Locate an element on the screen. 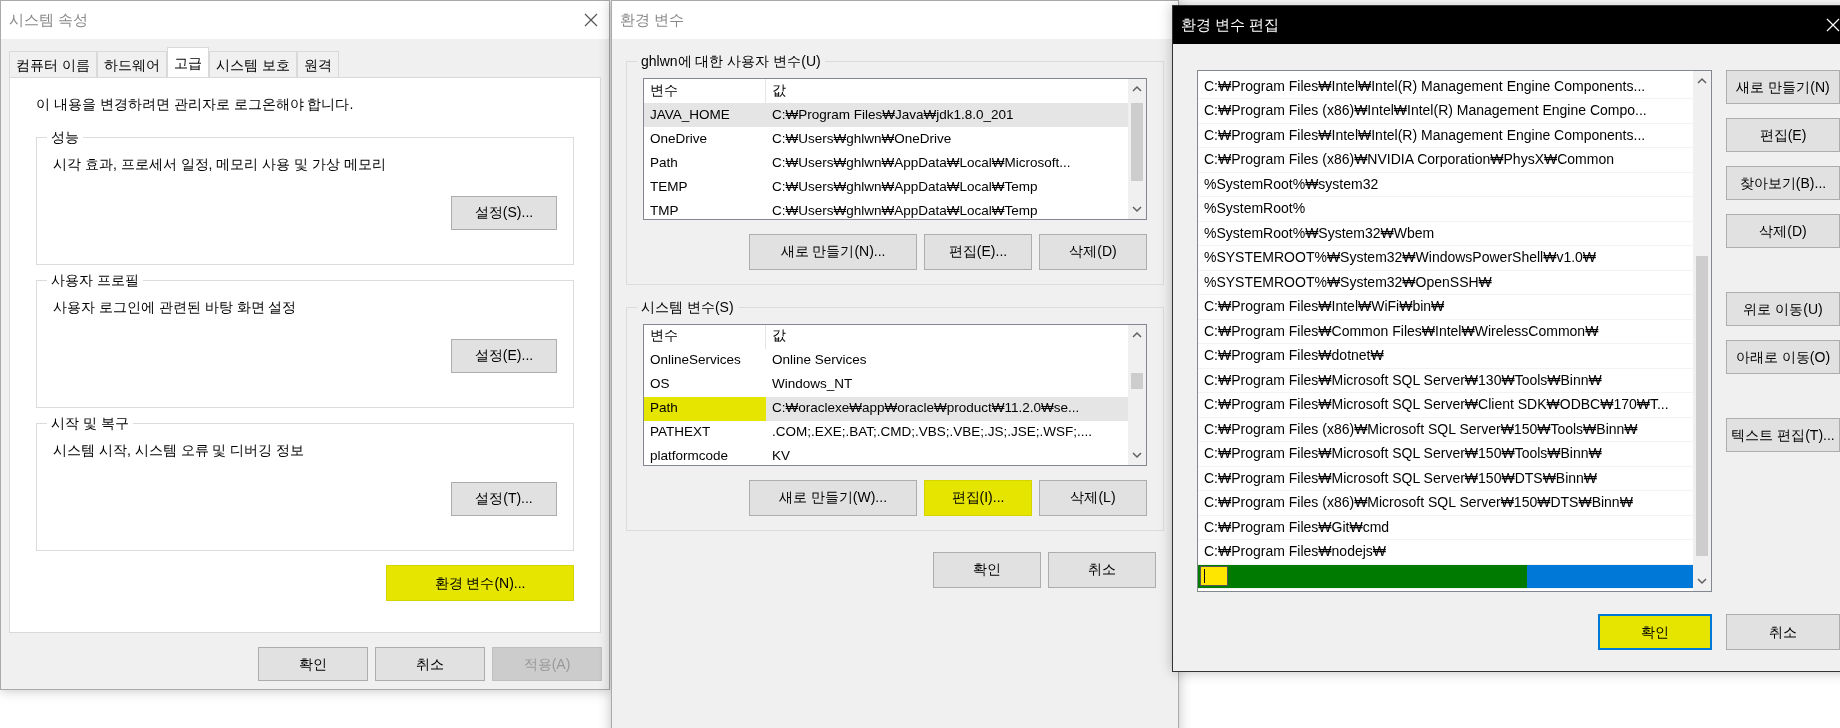 This screenshot has height=728, width=1840. path-entry: C:₩Program Files₩nodejs₩ is located at coordinates (1445, 552).